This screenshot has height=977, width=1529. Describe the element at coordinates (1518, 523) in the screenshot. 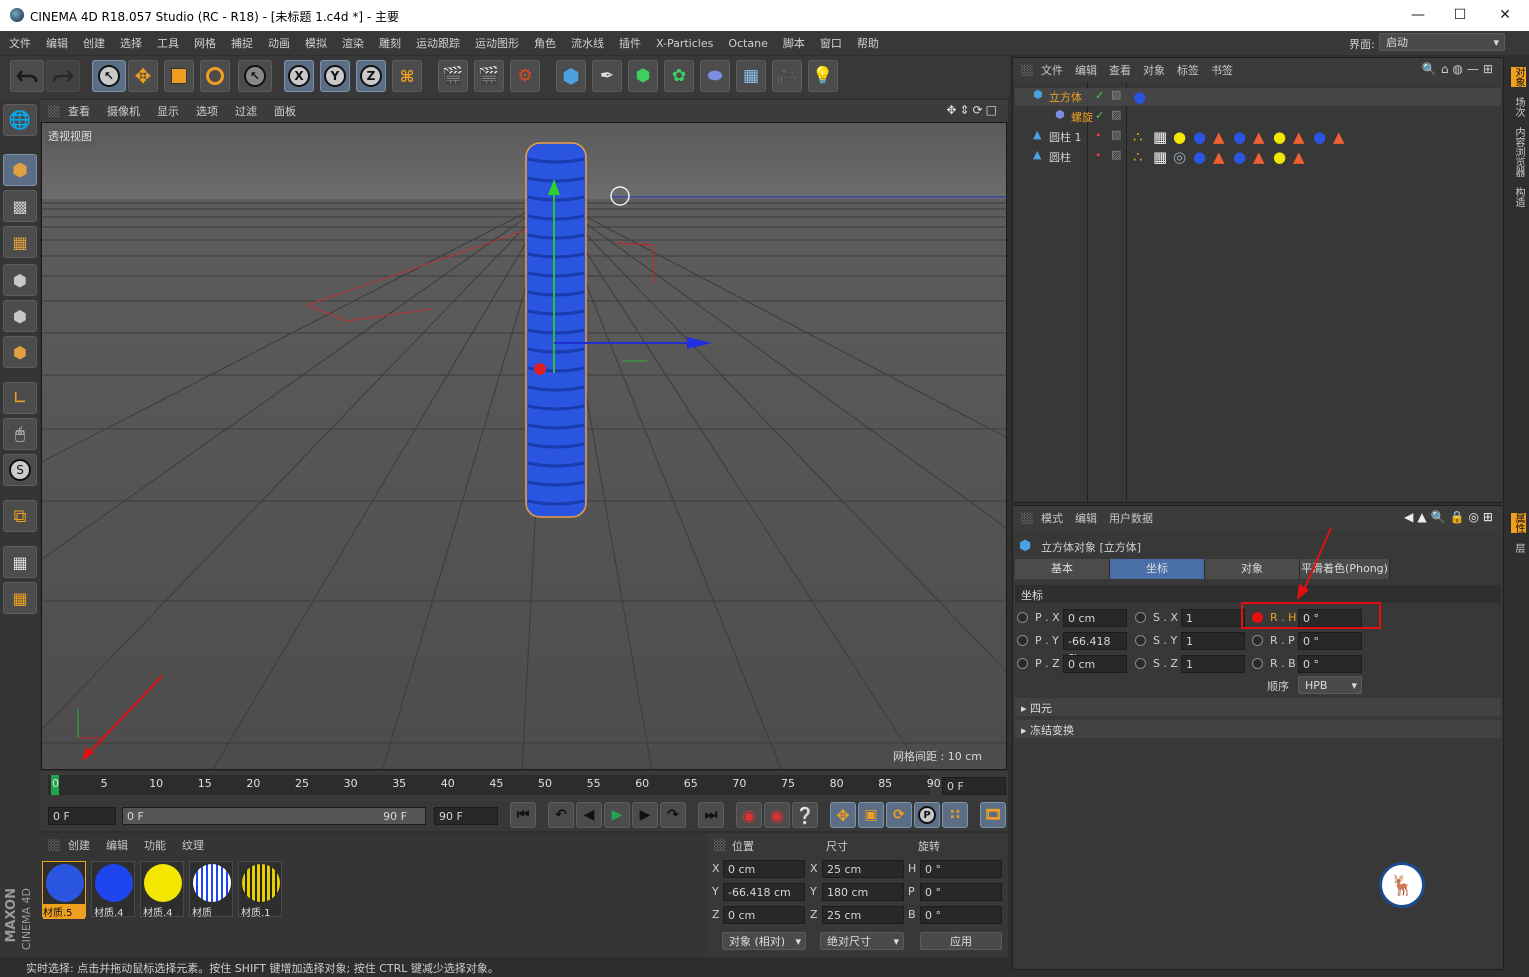

I see `right-tab-lower-0: 属性` at that location.